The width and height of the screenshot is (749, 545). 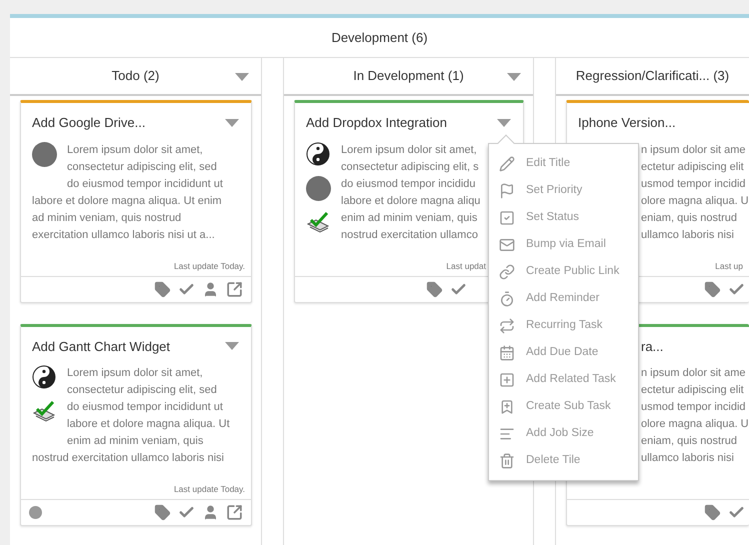 What do you see at coordinates (653, 76) in the screenshot?
I see `column-title: Regression/Clarificati... (3)` at bounding box center [653, 76].